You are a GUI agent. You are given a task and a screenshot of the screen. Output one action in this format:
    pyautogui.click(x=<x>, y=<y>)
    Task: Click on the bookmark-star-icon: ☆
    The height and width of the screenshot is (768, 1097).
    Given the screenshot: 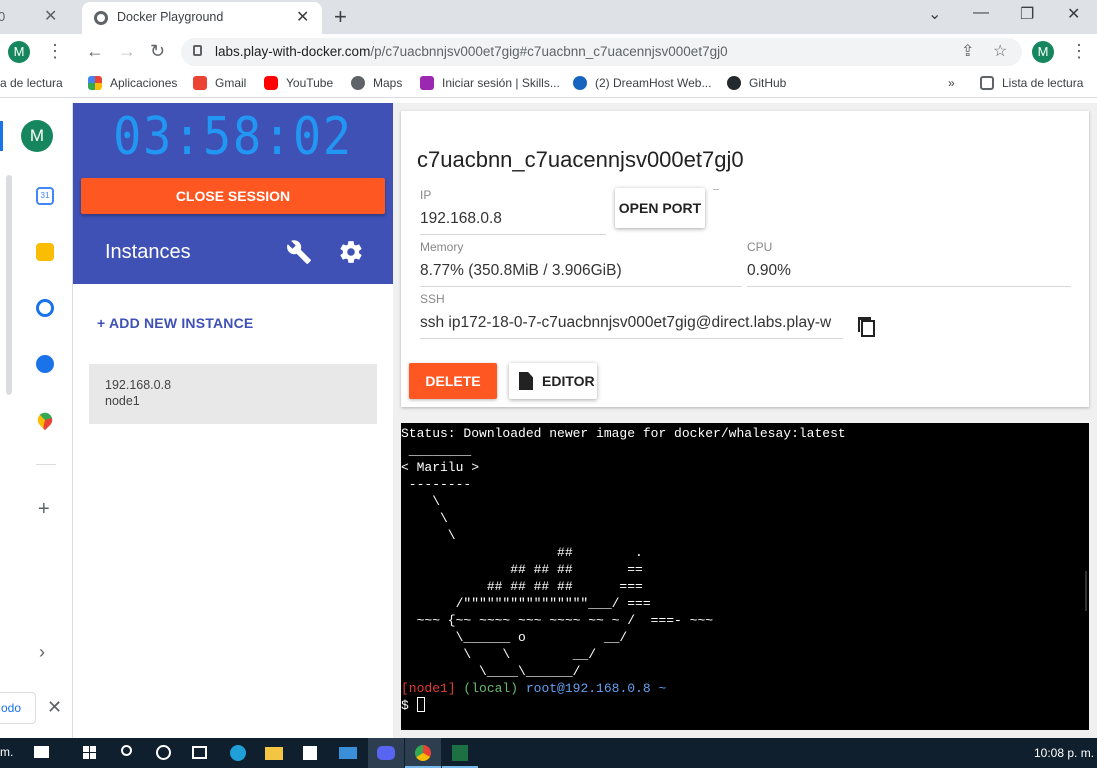 What is the action you would take?
    pyautogui.click(x=1000, y=51)
    